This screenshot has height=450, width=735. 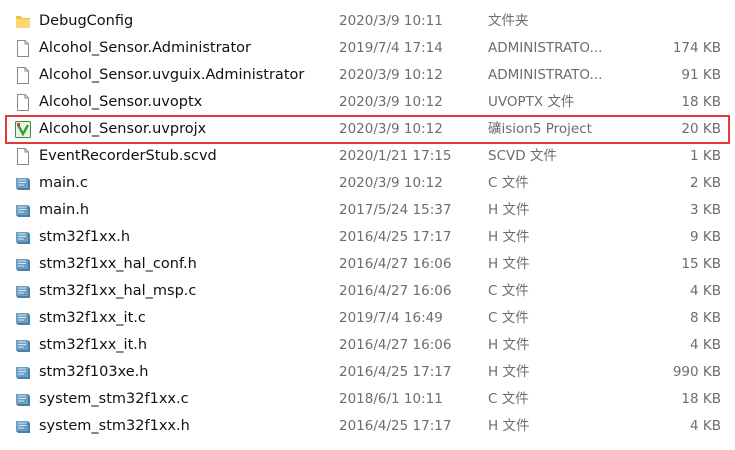 What do you see at coordinates (696, 48) in the screenshot?
I see `file-size: 174 KB` at bounding box center [696, 48].